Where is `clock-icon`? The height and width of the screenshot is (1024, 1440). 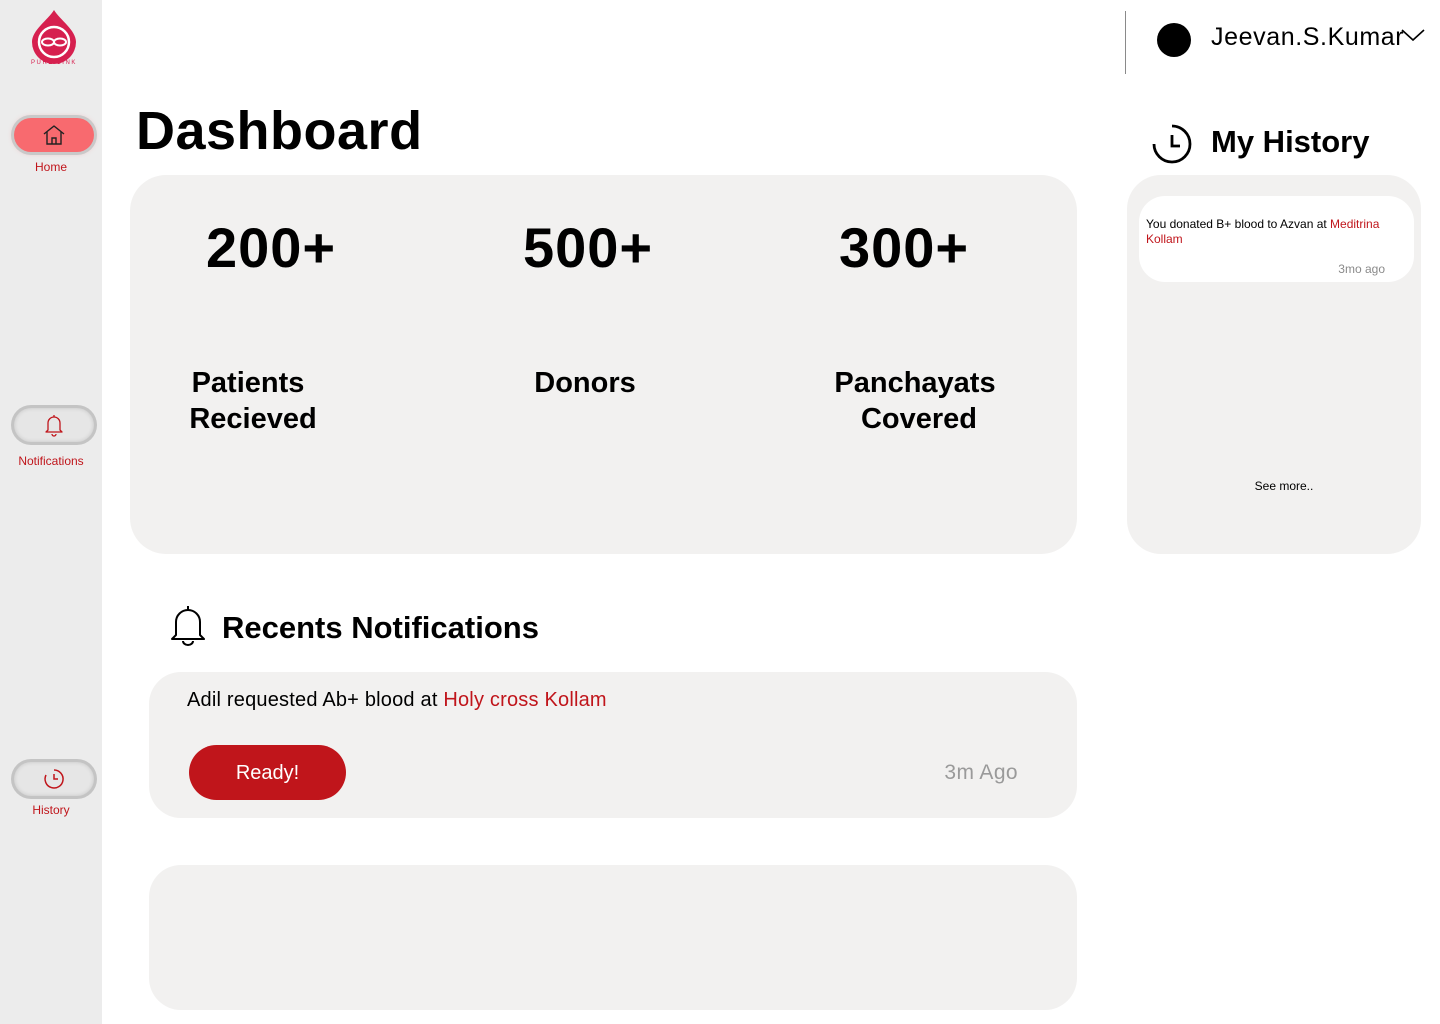
clock-icon is located at coordinates (54, 779).